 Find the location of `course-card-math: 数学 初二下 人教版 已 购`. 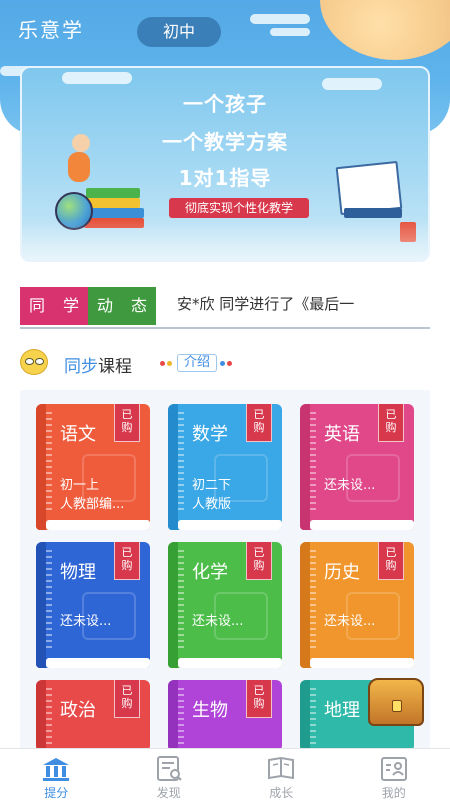

course-card-math: 数学 初二下 人教版 已 购 is located at coordinates (225, 467).